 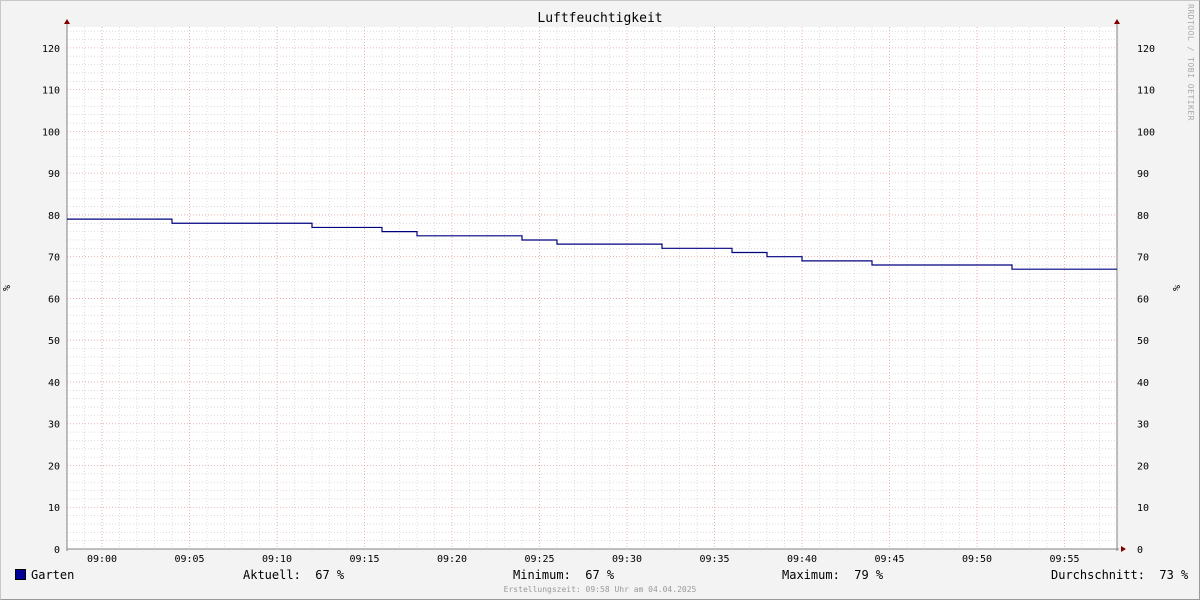 I want to click on y-tick-label-left: 50, so click(x=54, y=341).